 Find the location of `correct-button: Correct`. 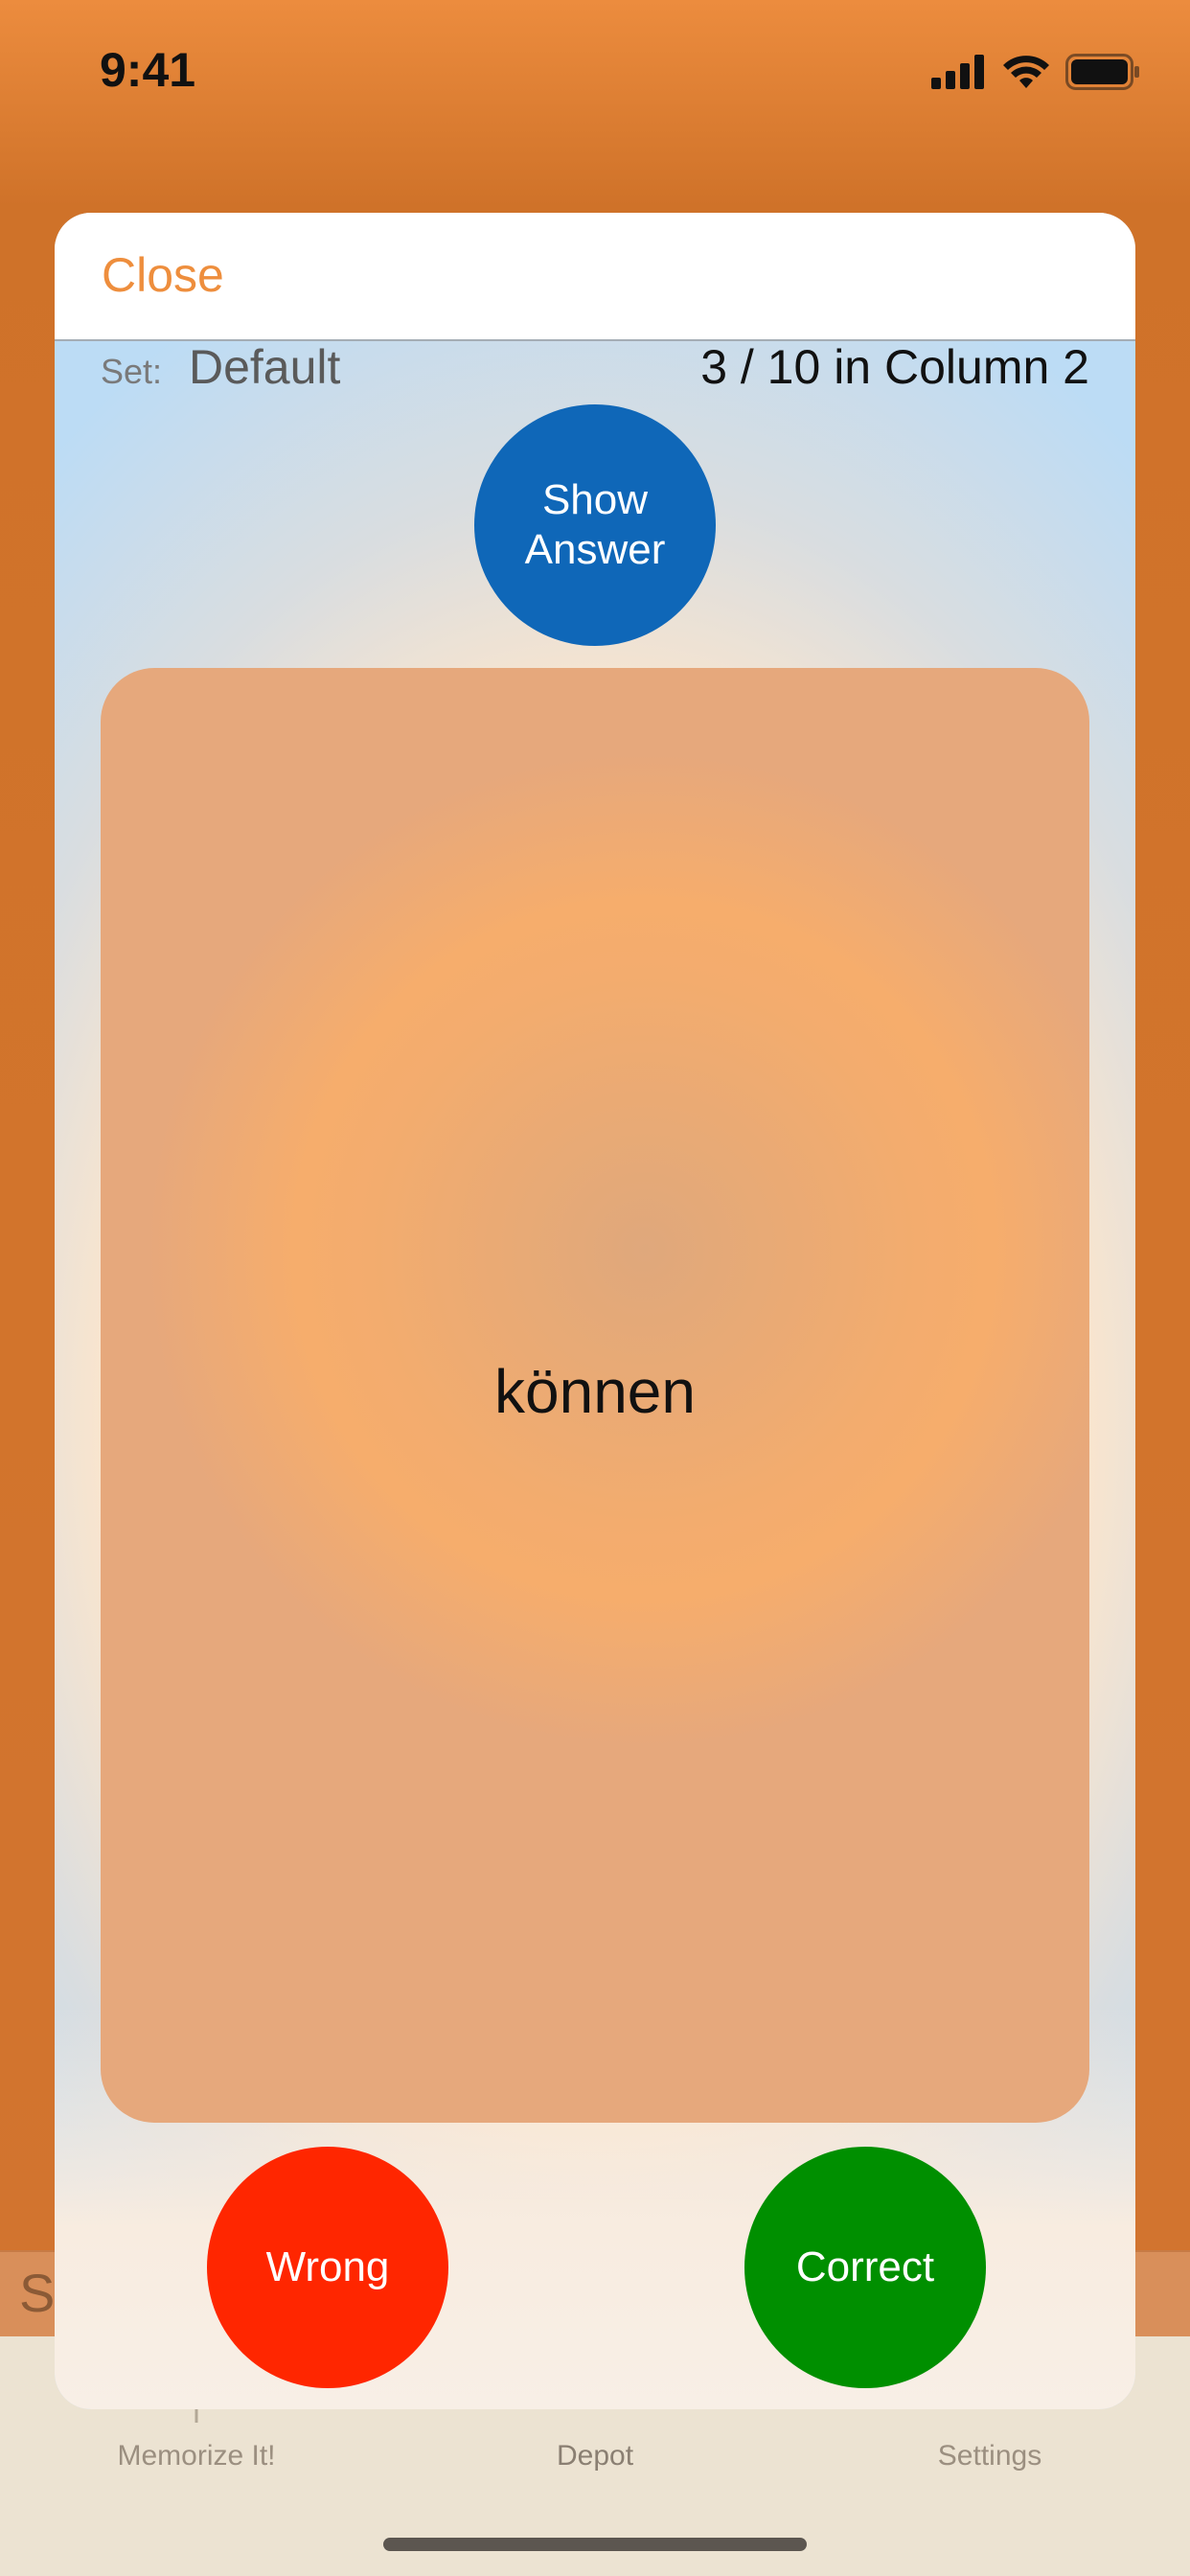

correct-button: Correct is located at coordinates (865, 2267).